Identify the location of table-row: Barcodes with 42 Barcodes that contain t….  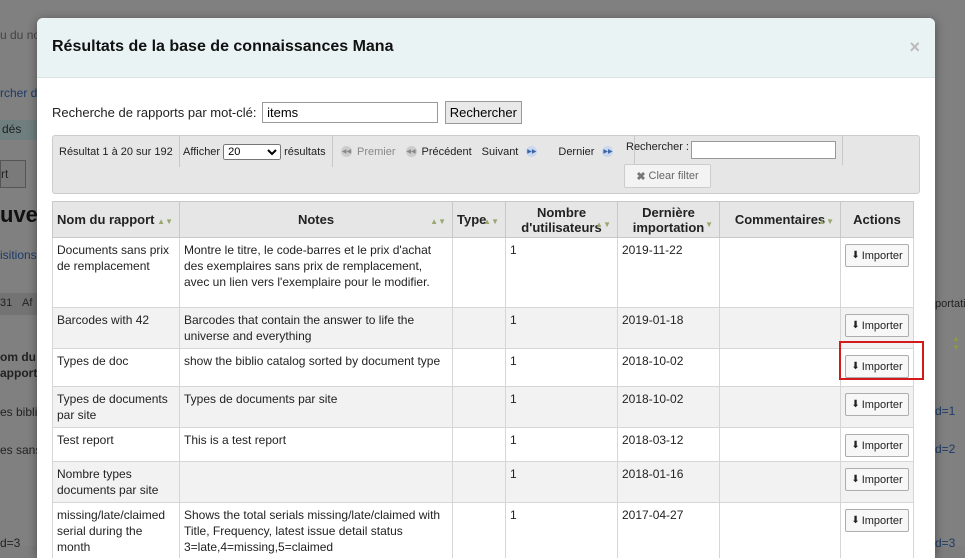
(483, 328).